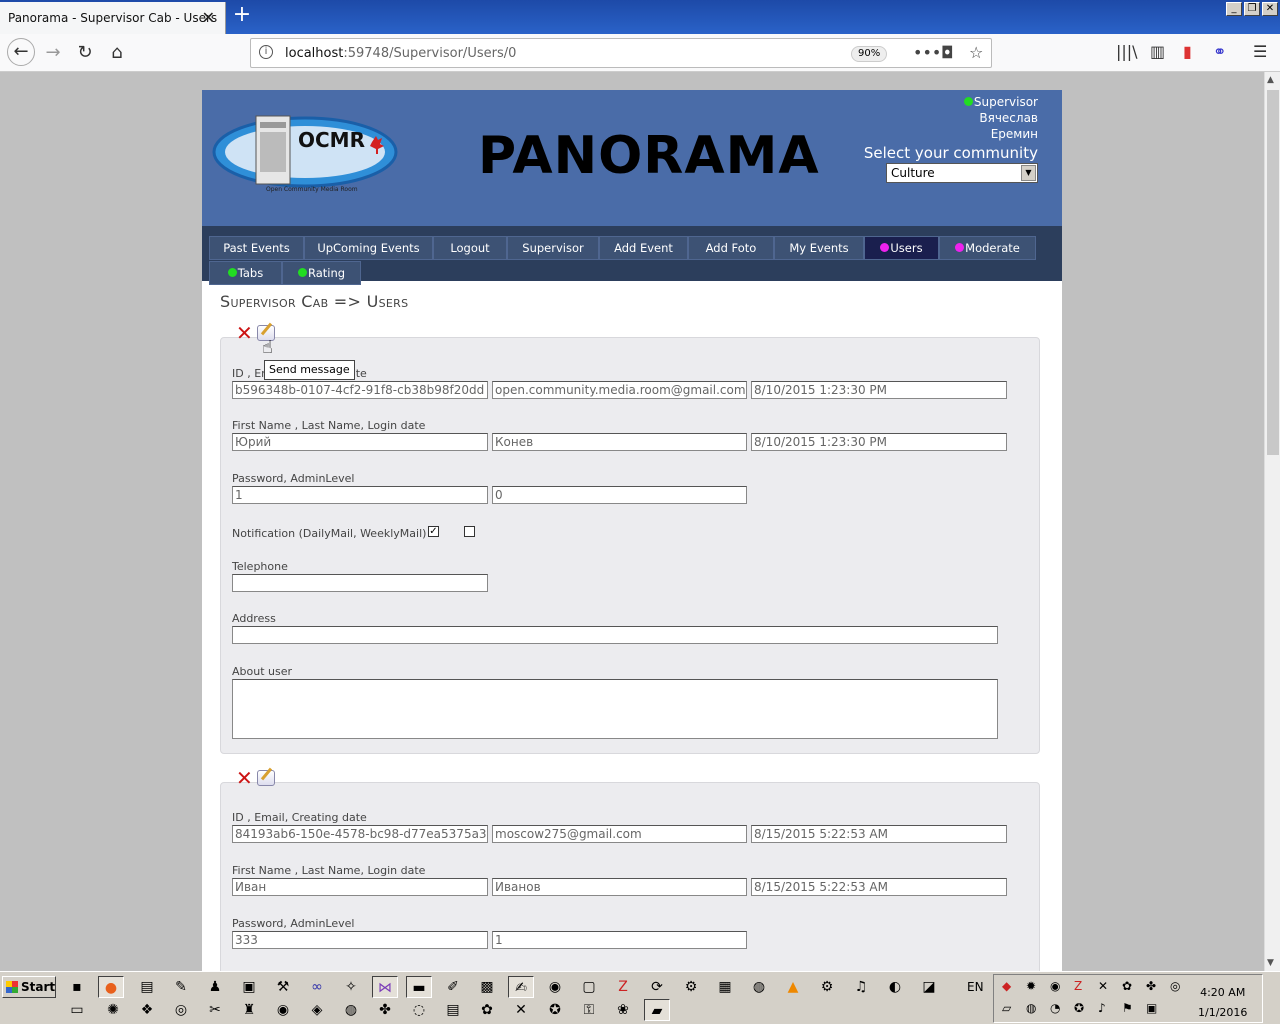 The image size is (1280, 1024). What do you see at coordinates (987, 248) in the screenshot?
I see `menu-item-moderate: Moderate` at bounding box center [987, 248].